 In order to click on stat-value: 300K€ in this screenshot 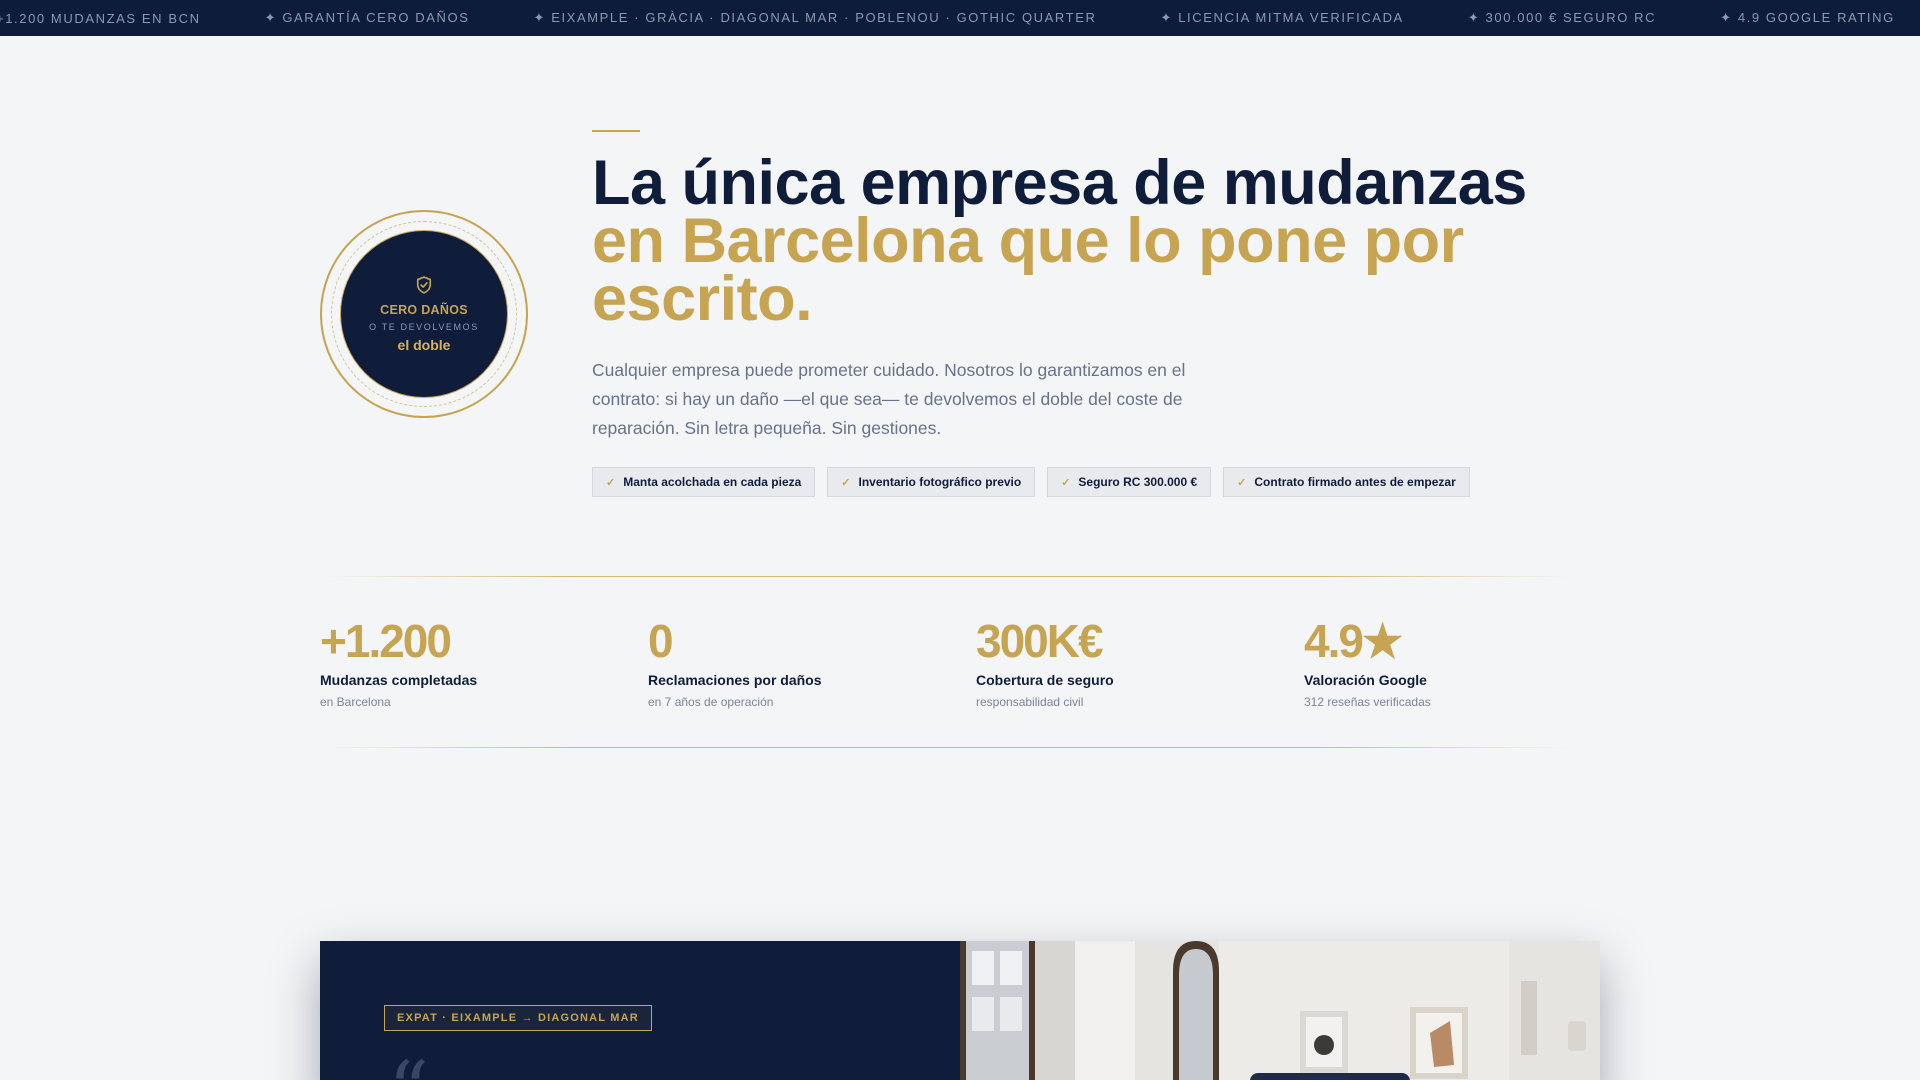, I will do `click(1040, 641)`.